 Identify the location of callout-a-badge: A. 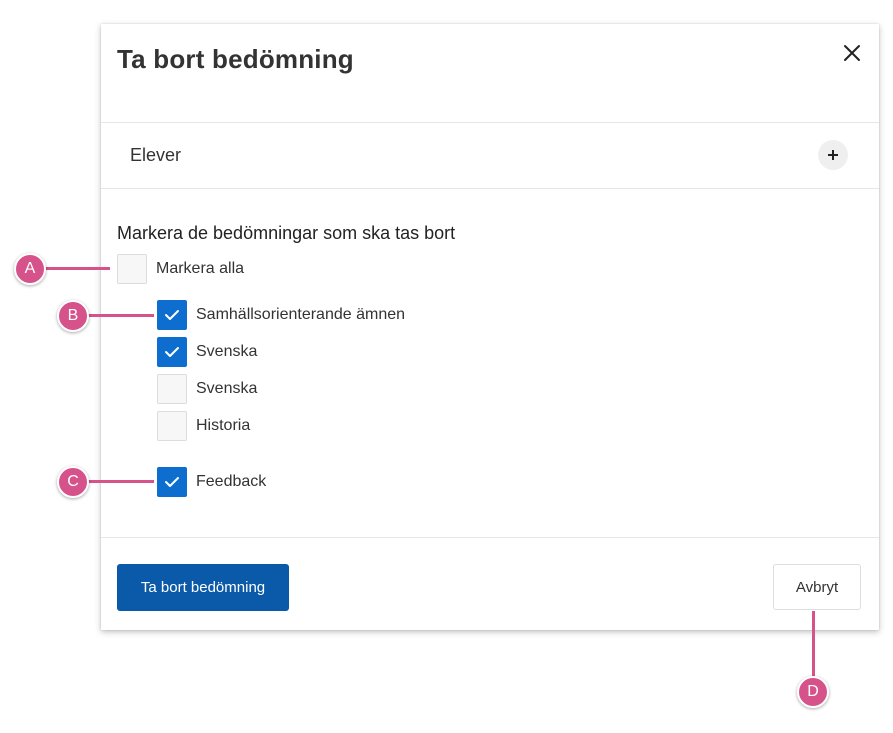
(30, 269).